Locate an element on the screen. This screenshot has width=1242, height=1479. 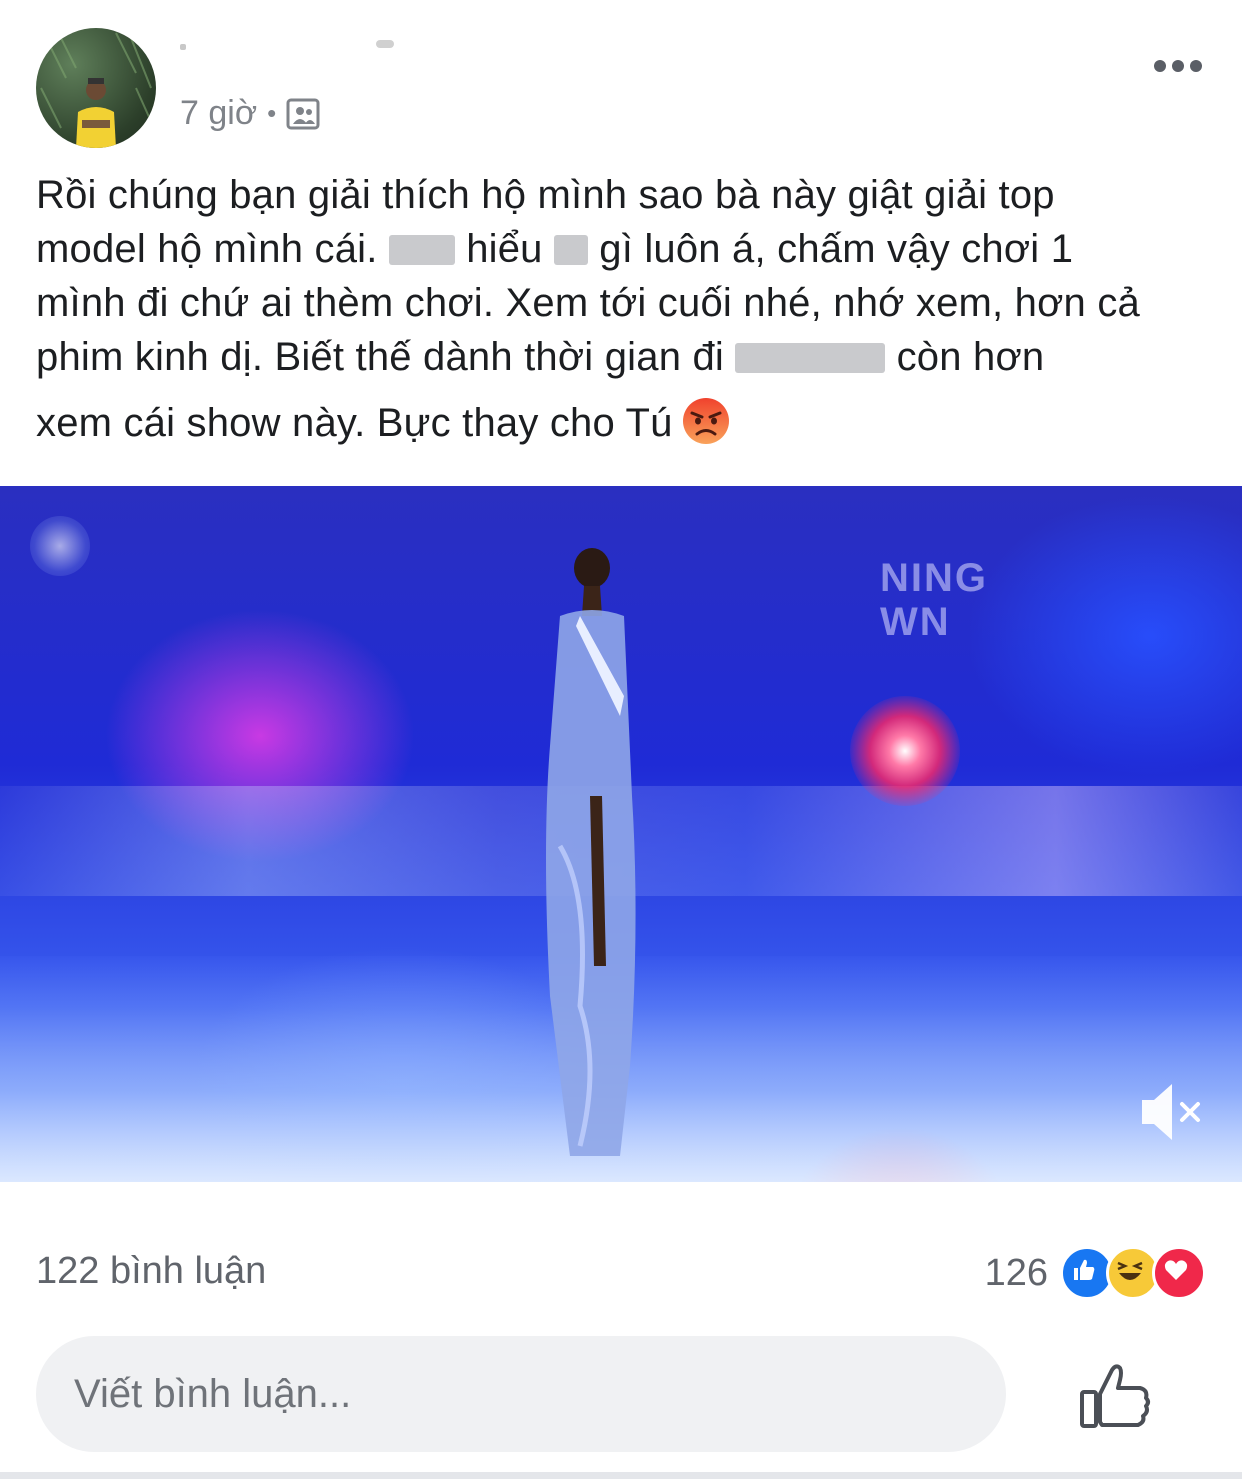
love-reaction-icon is located at coordinates (1179, 1273).